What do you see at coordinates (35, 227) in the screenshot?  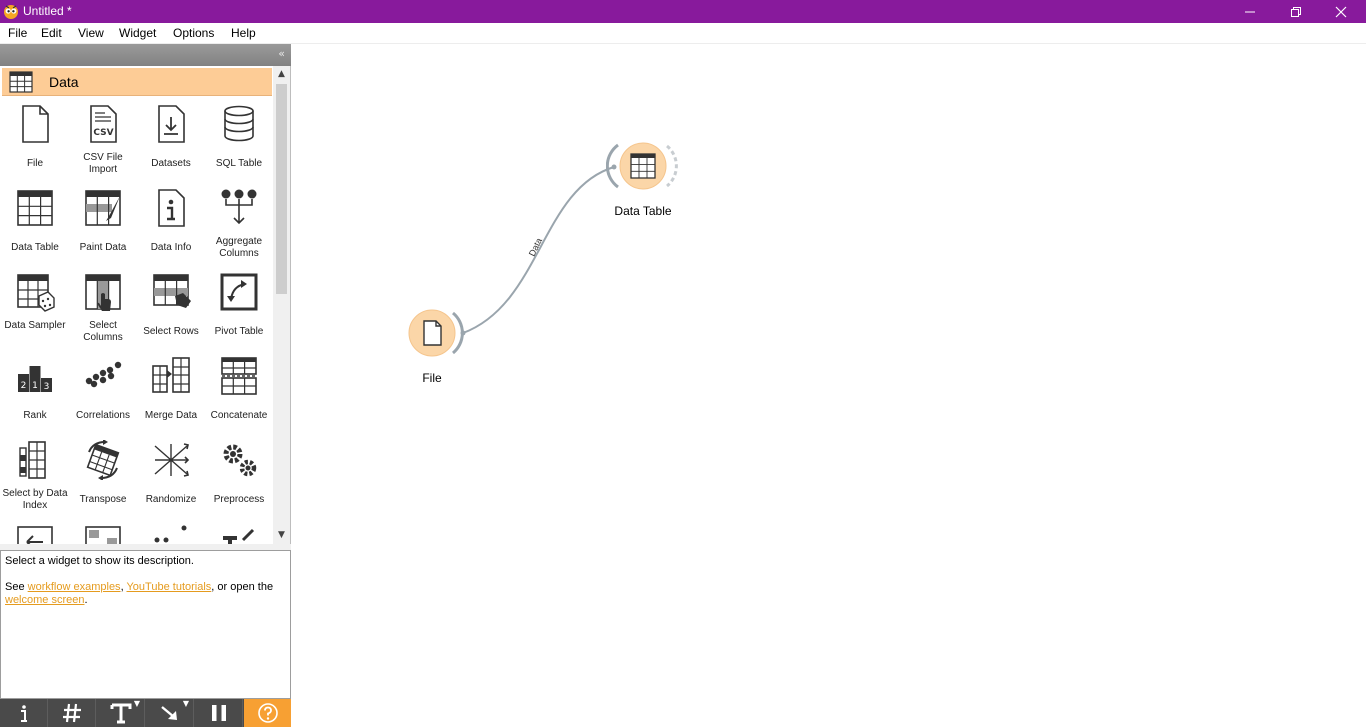 I see `widget-data-table: Data Table` at bounding box center [35, 227].